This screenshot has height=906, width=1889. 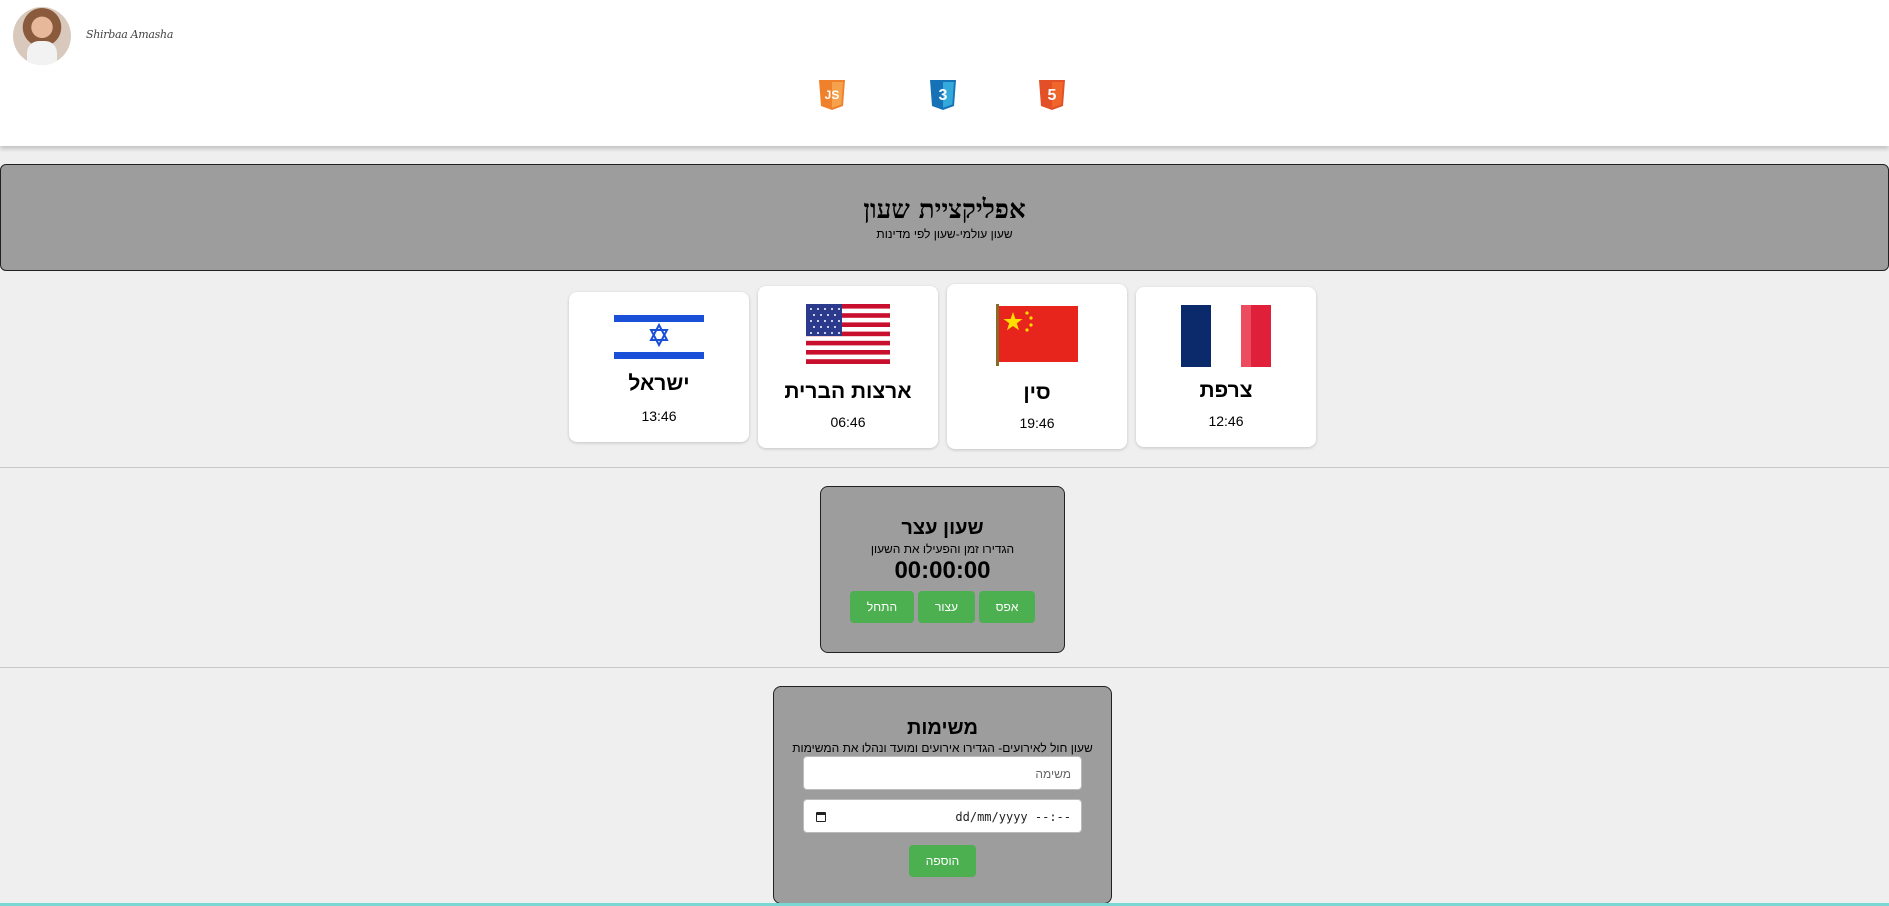 I want to click on svg-text: 5, so click(x=1052, y=95).